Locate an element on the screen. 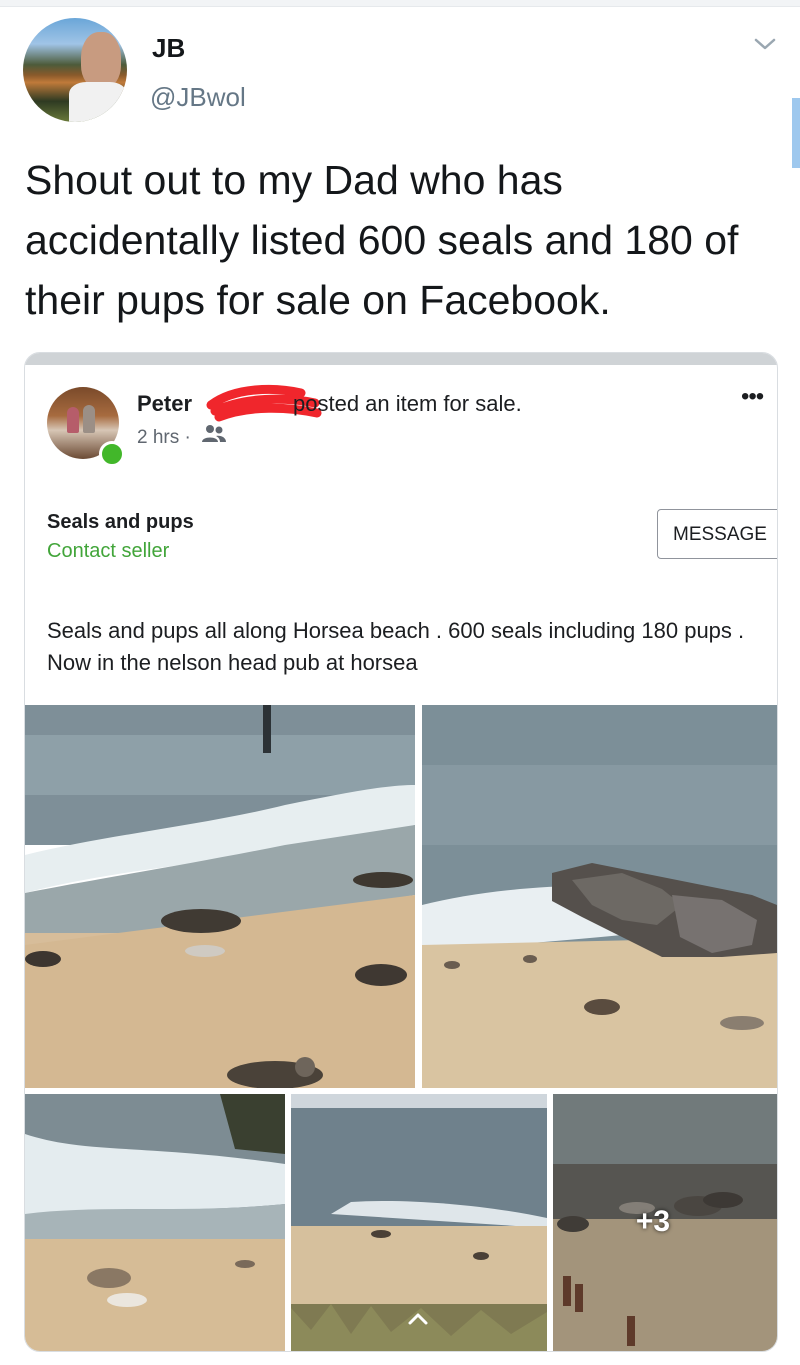  top-border is located at coordinates (400, 3).